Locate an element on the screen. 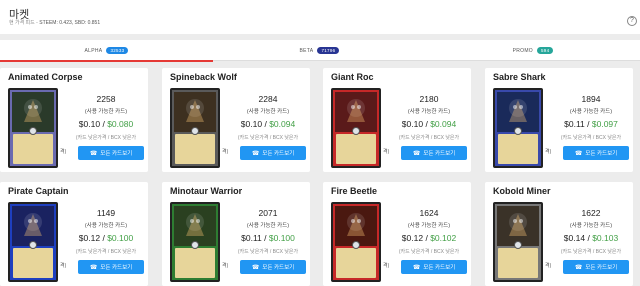 The height and width of the screenshot is (286, 640). bcx-price: $0.103 is located at coordinates (605, 238).